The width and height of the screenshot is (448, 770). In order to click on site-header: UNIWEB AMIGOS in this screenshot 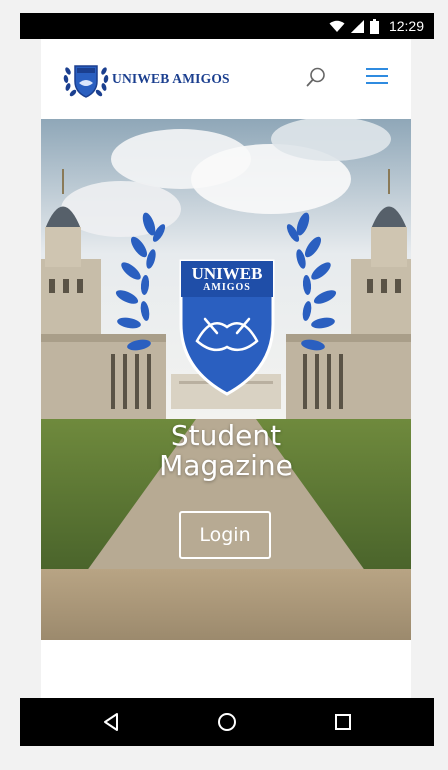, I will do `click(226, 79)`.